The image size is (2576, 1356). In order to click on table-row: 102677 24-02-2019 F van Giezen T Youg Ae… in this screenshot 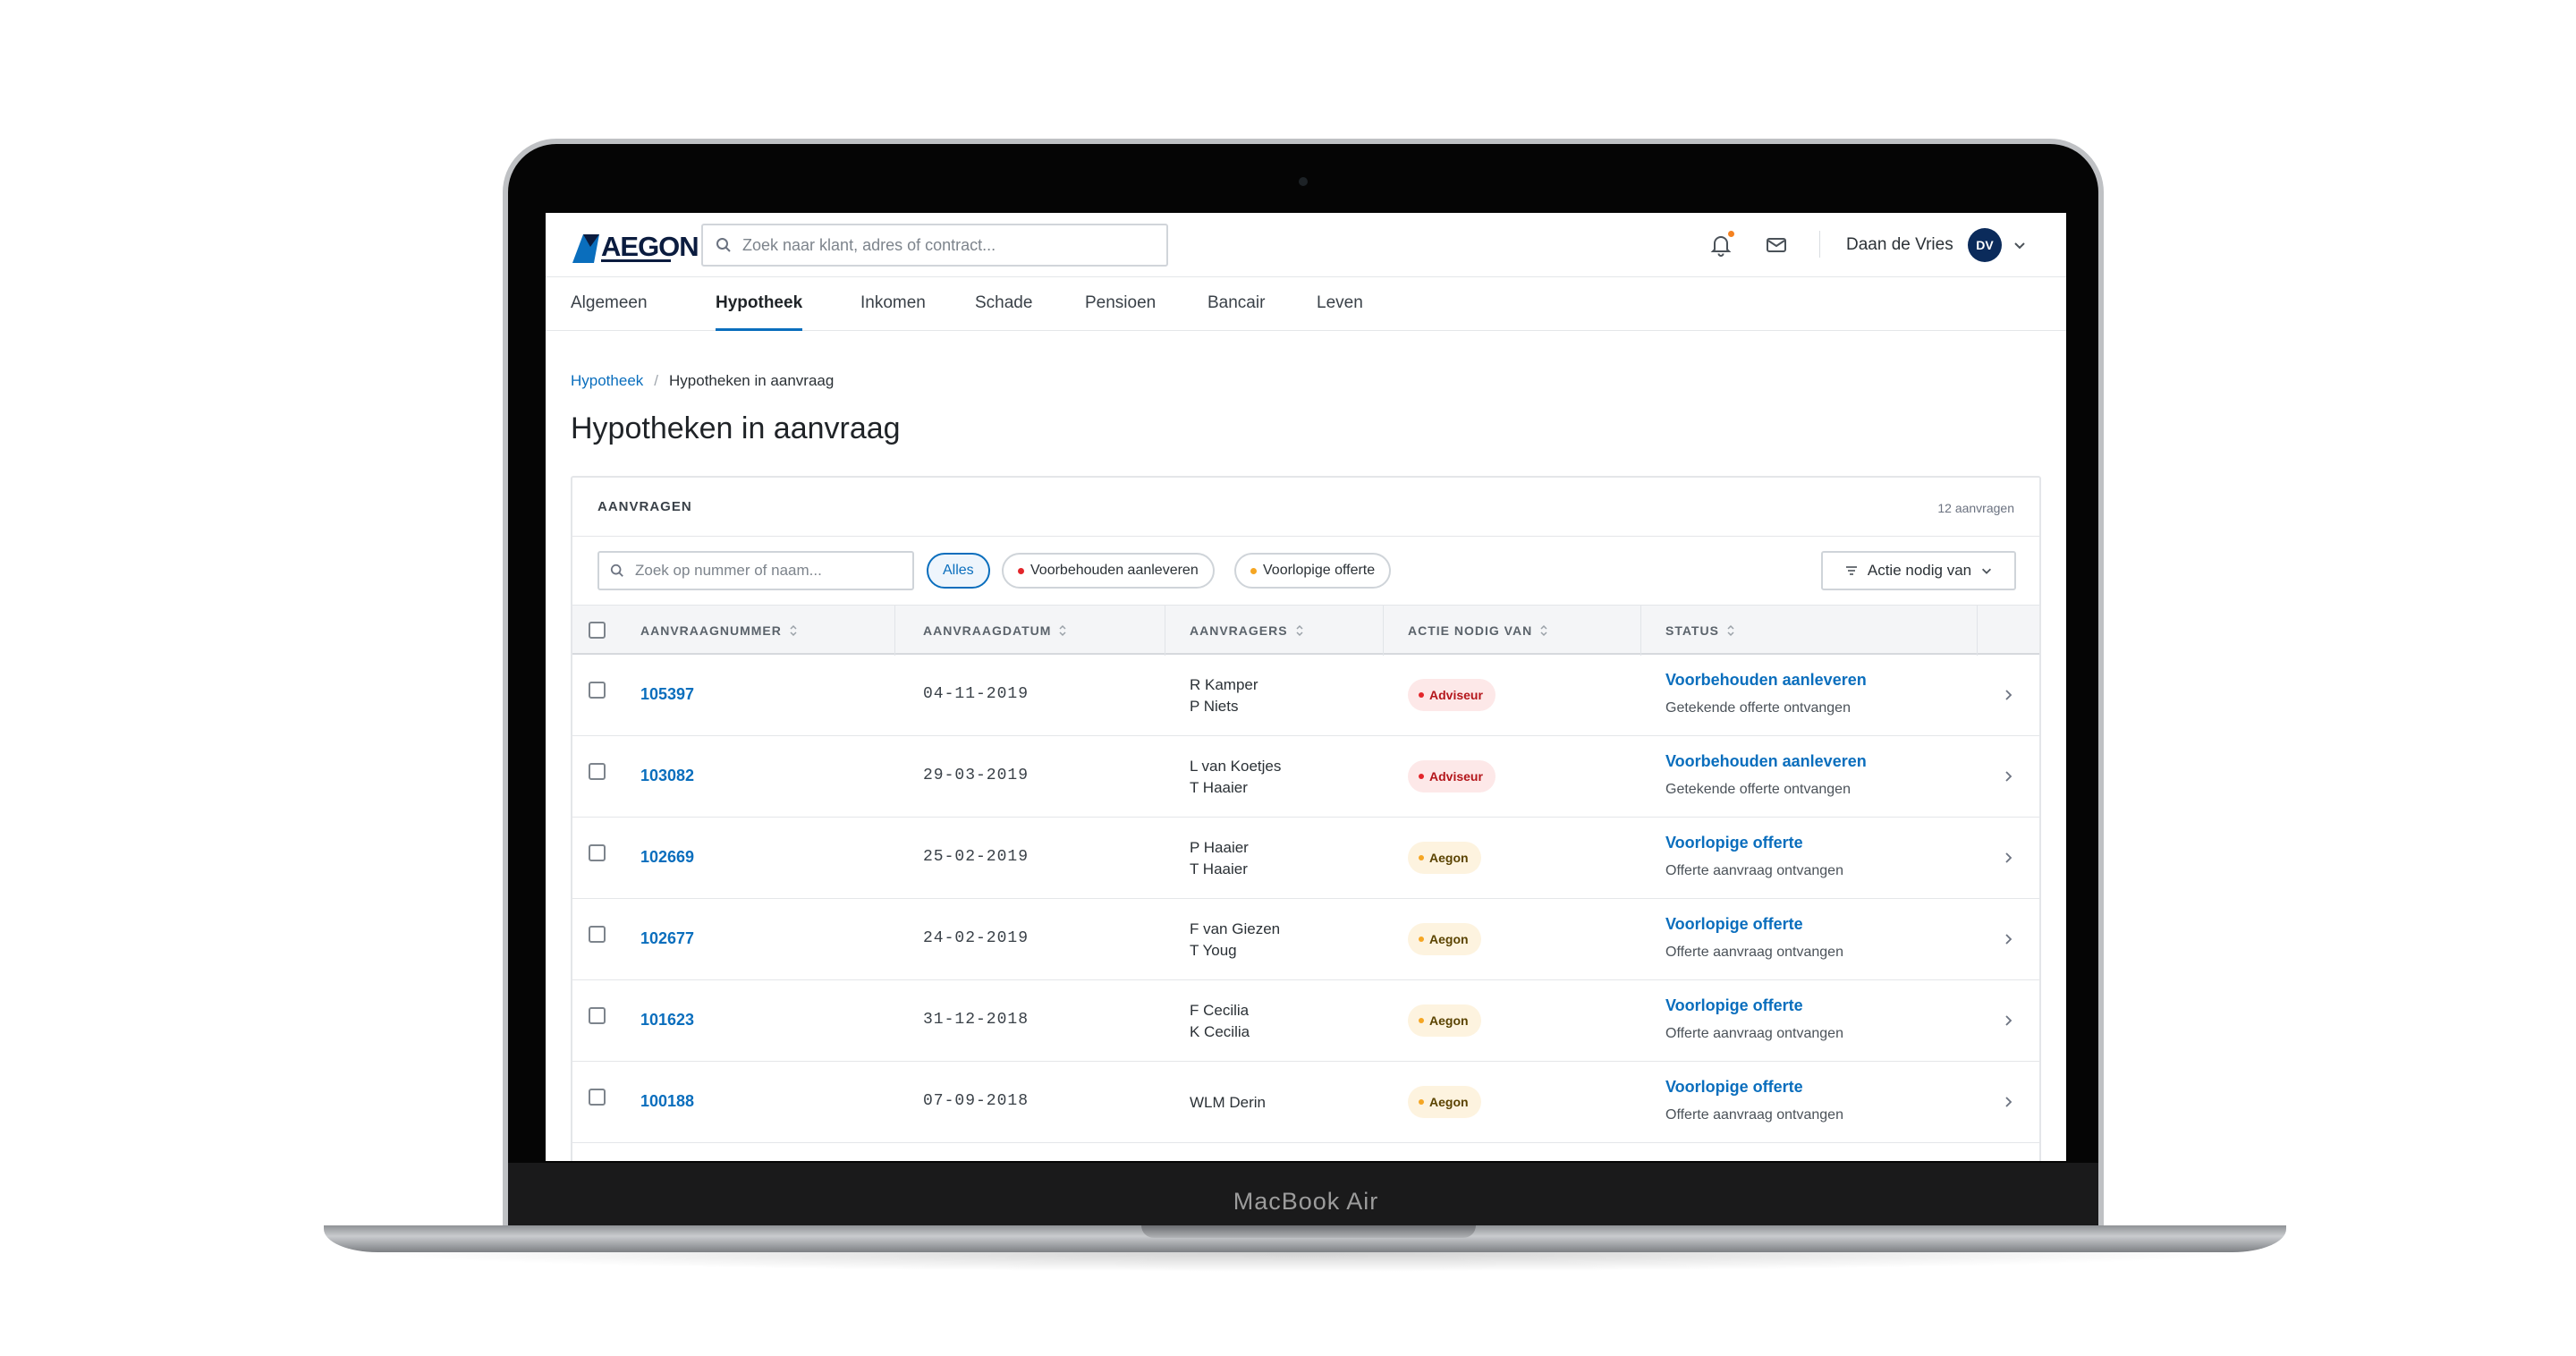, I will do `click(1305, 939)`.